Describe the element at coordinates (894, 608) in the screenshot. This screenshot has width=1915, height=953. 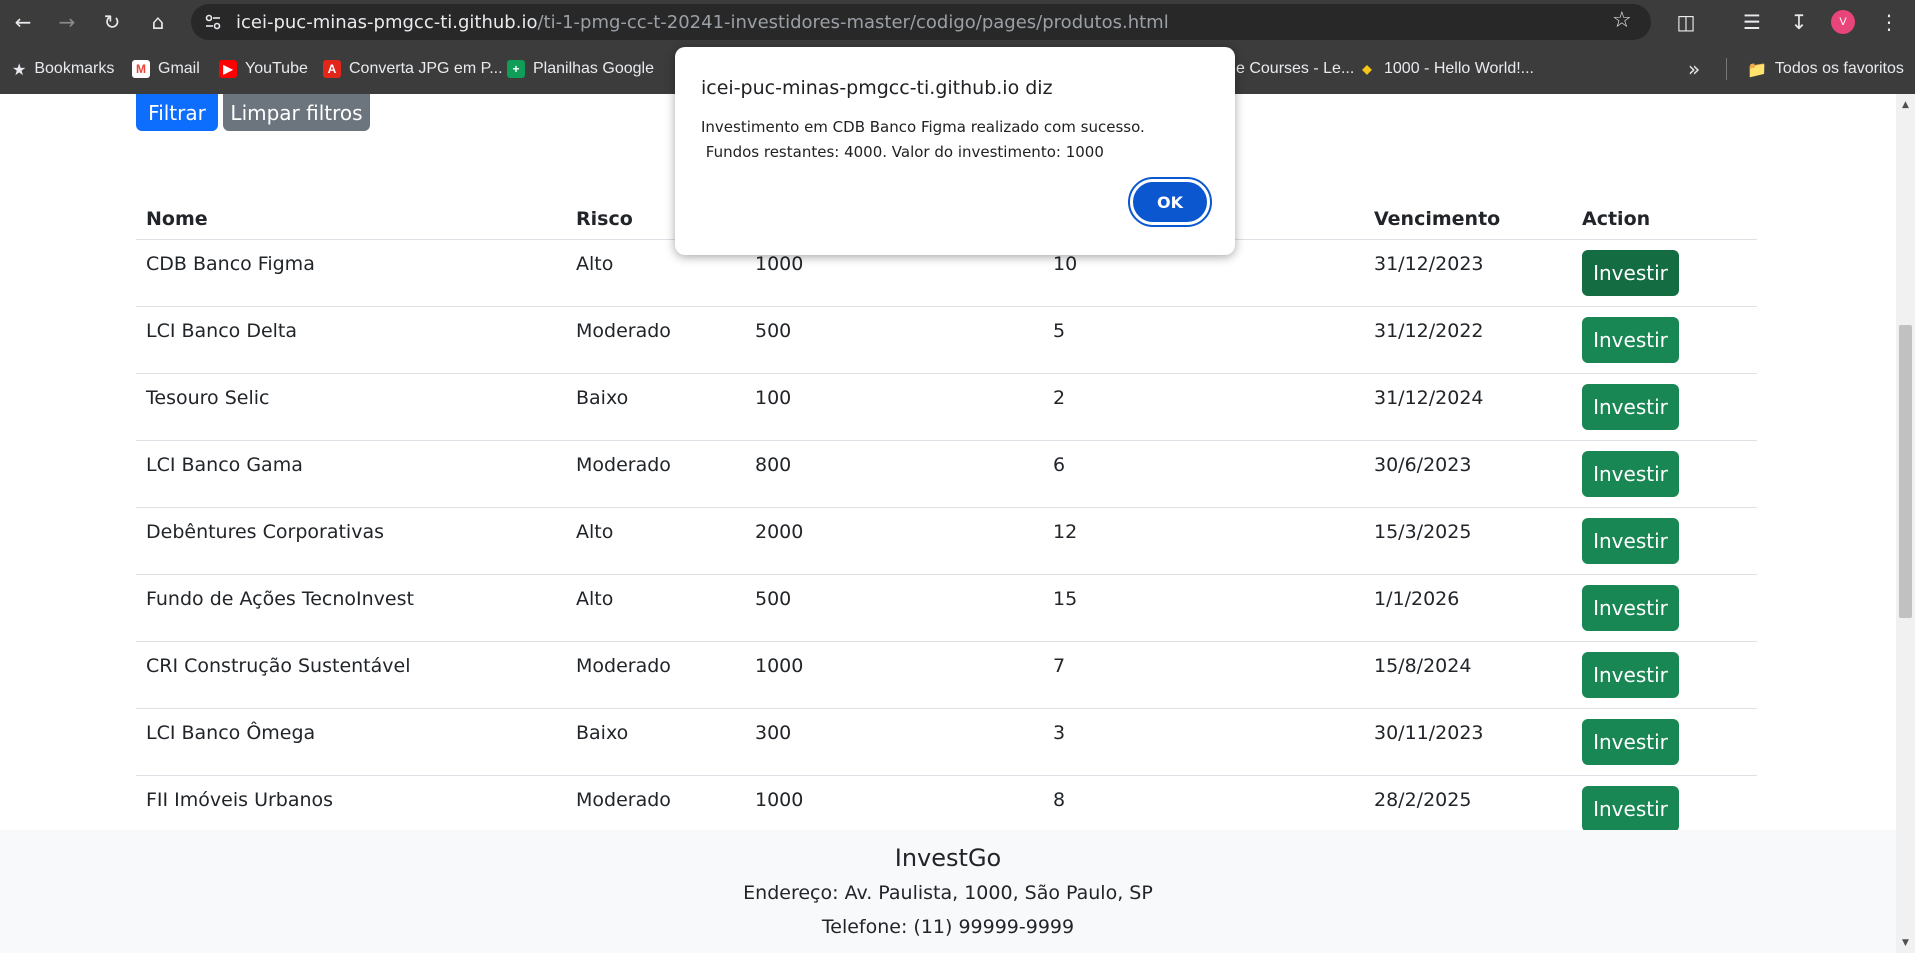
I see `cell-valor: 500` at that location.